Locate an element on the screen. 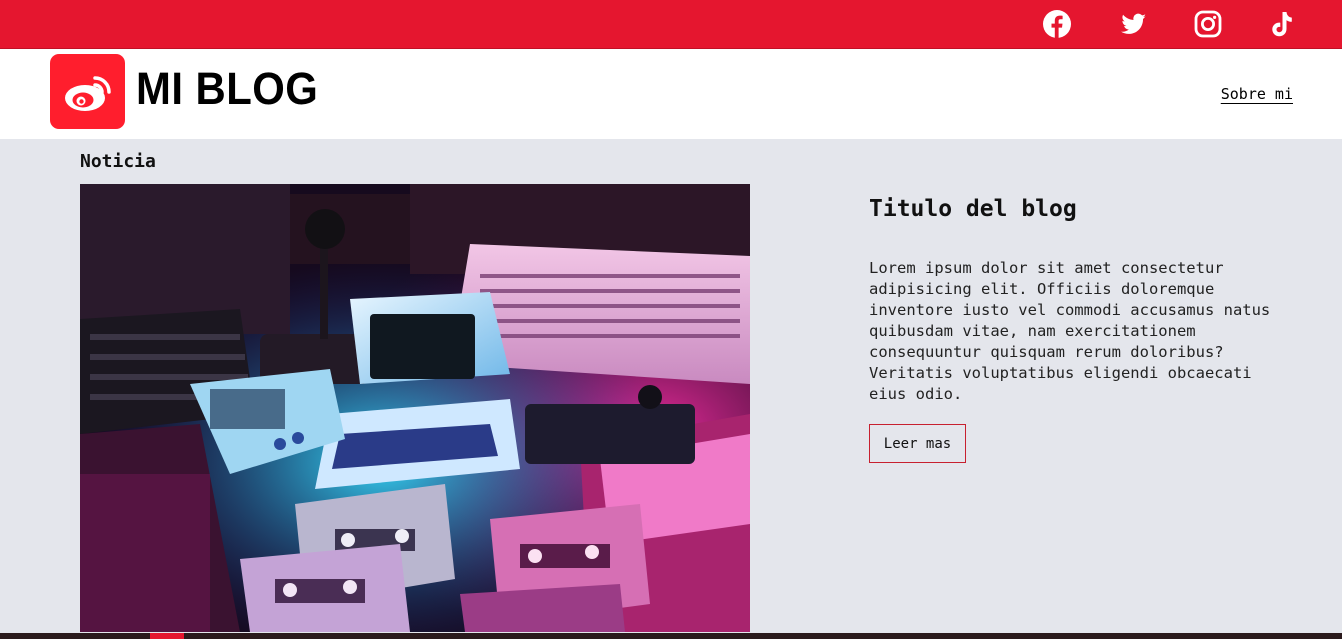  instagram-icon is located at coordinates (1208, 24).